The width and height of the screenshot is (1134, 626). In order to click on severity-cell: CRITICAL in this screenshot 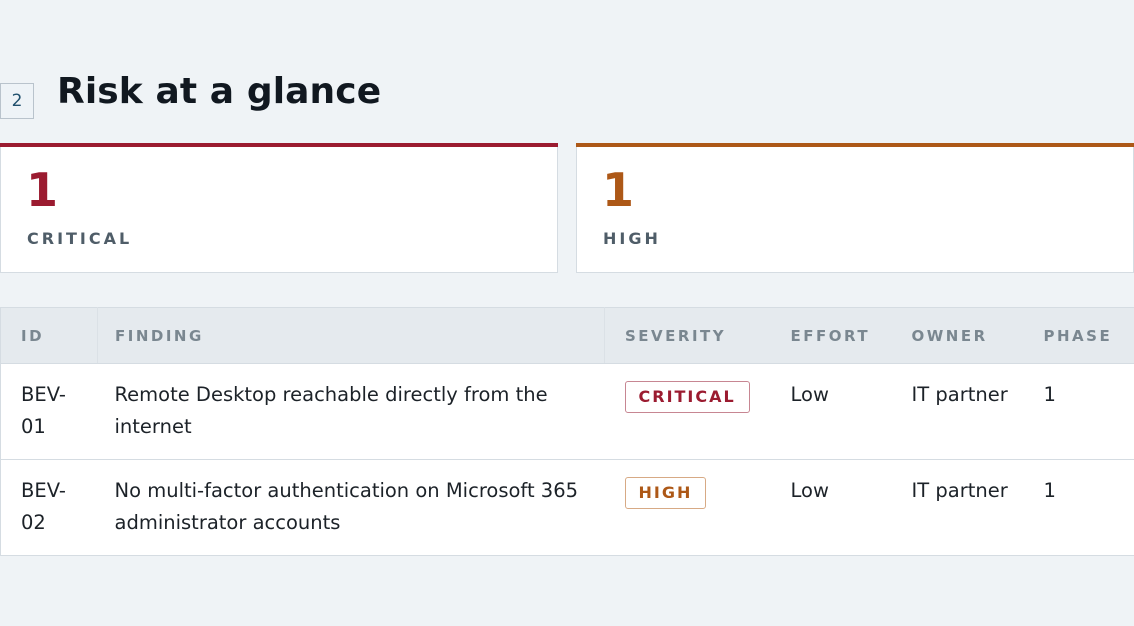, I will do `click(687, 411)`.